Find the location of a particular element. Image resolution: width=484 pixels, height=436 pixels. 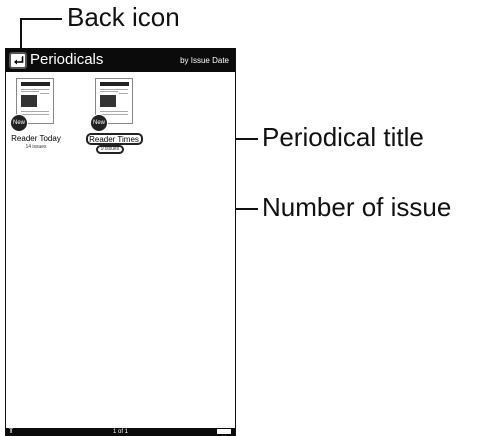

callout-periodical-title: Periodical title is located at coordinates (343, 137).